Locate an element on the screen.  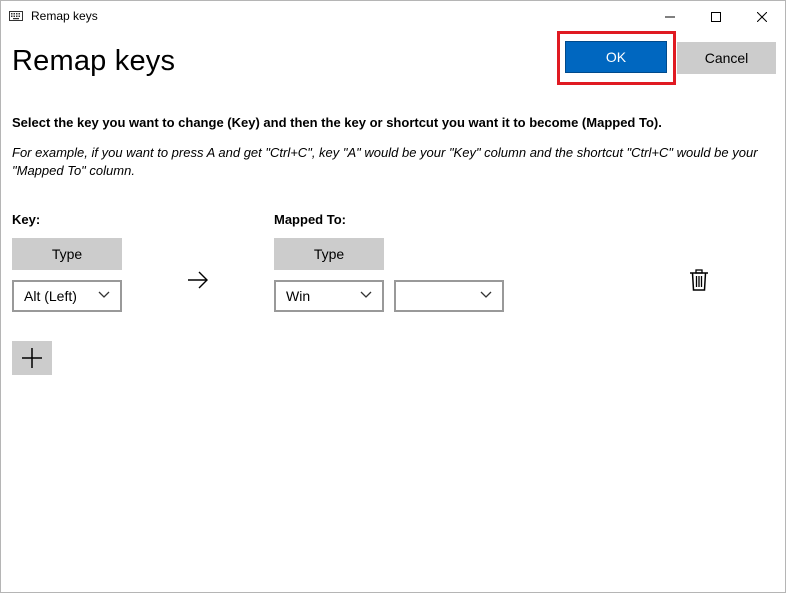
key-dropdown-value: Alt (Left) is located at coordinates (50, 296).